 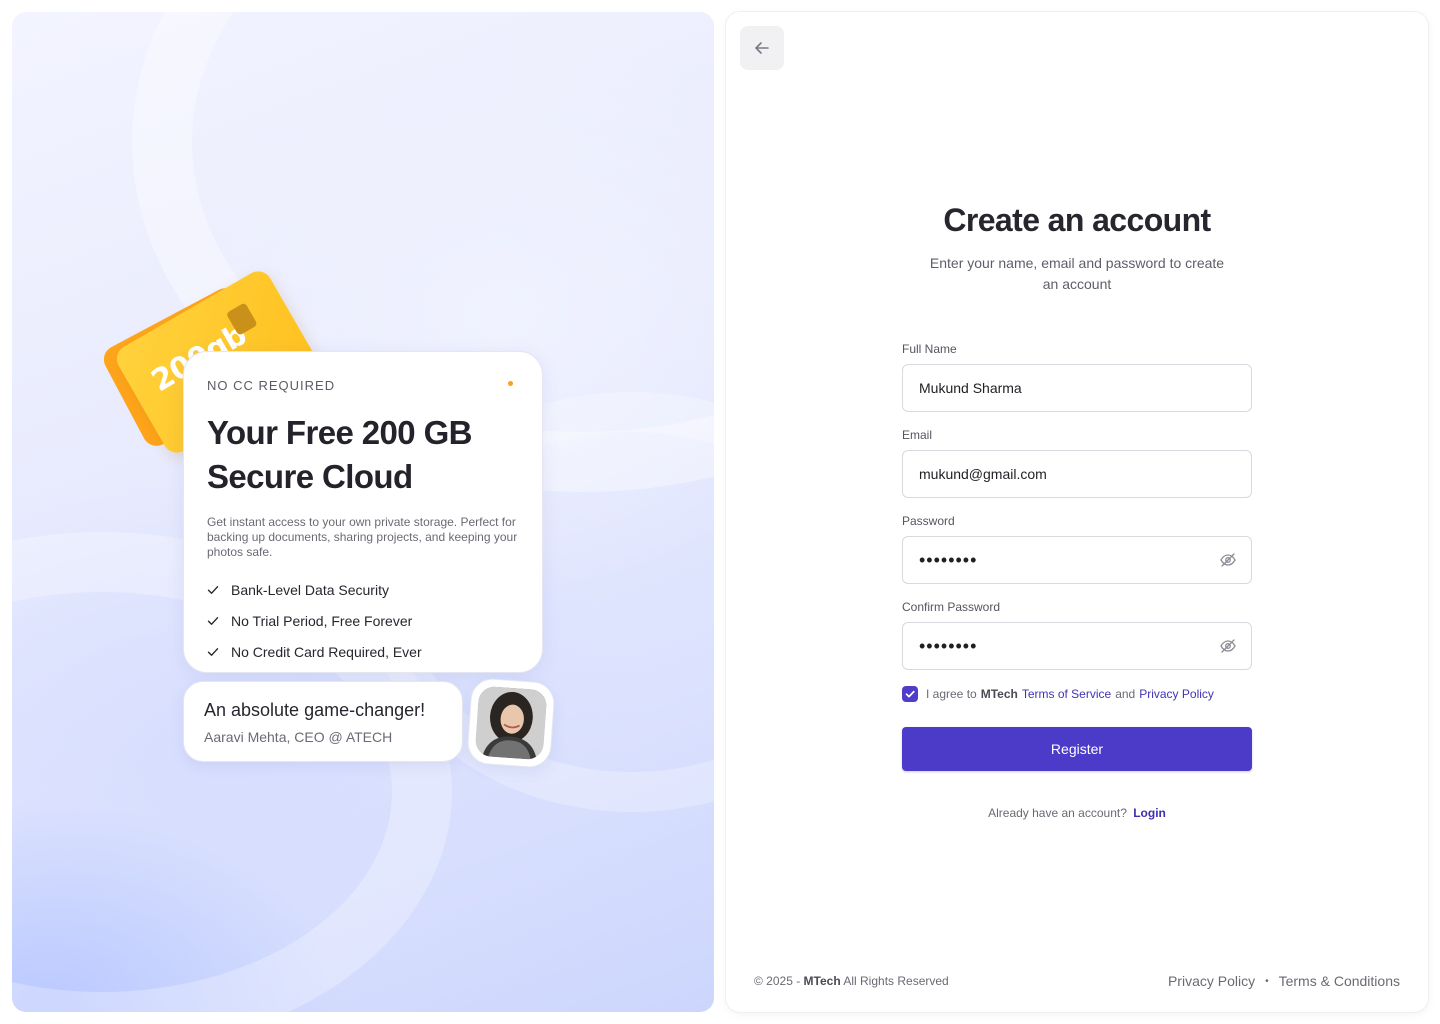 What do you see at coordinates (315, 710) in the screenshot?
I see `testimonial-quote: An absolute game-changer!` at bounding box center [315, 710].